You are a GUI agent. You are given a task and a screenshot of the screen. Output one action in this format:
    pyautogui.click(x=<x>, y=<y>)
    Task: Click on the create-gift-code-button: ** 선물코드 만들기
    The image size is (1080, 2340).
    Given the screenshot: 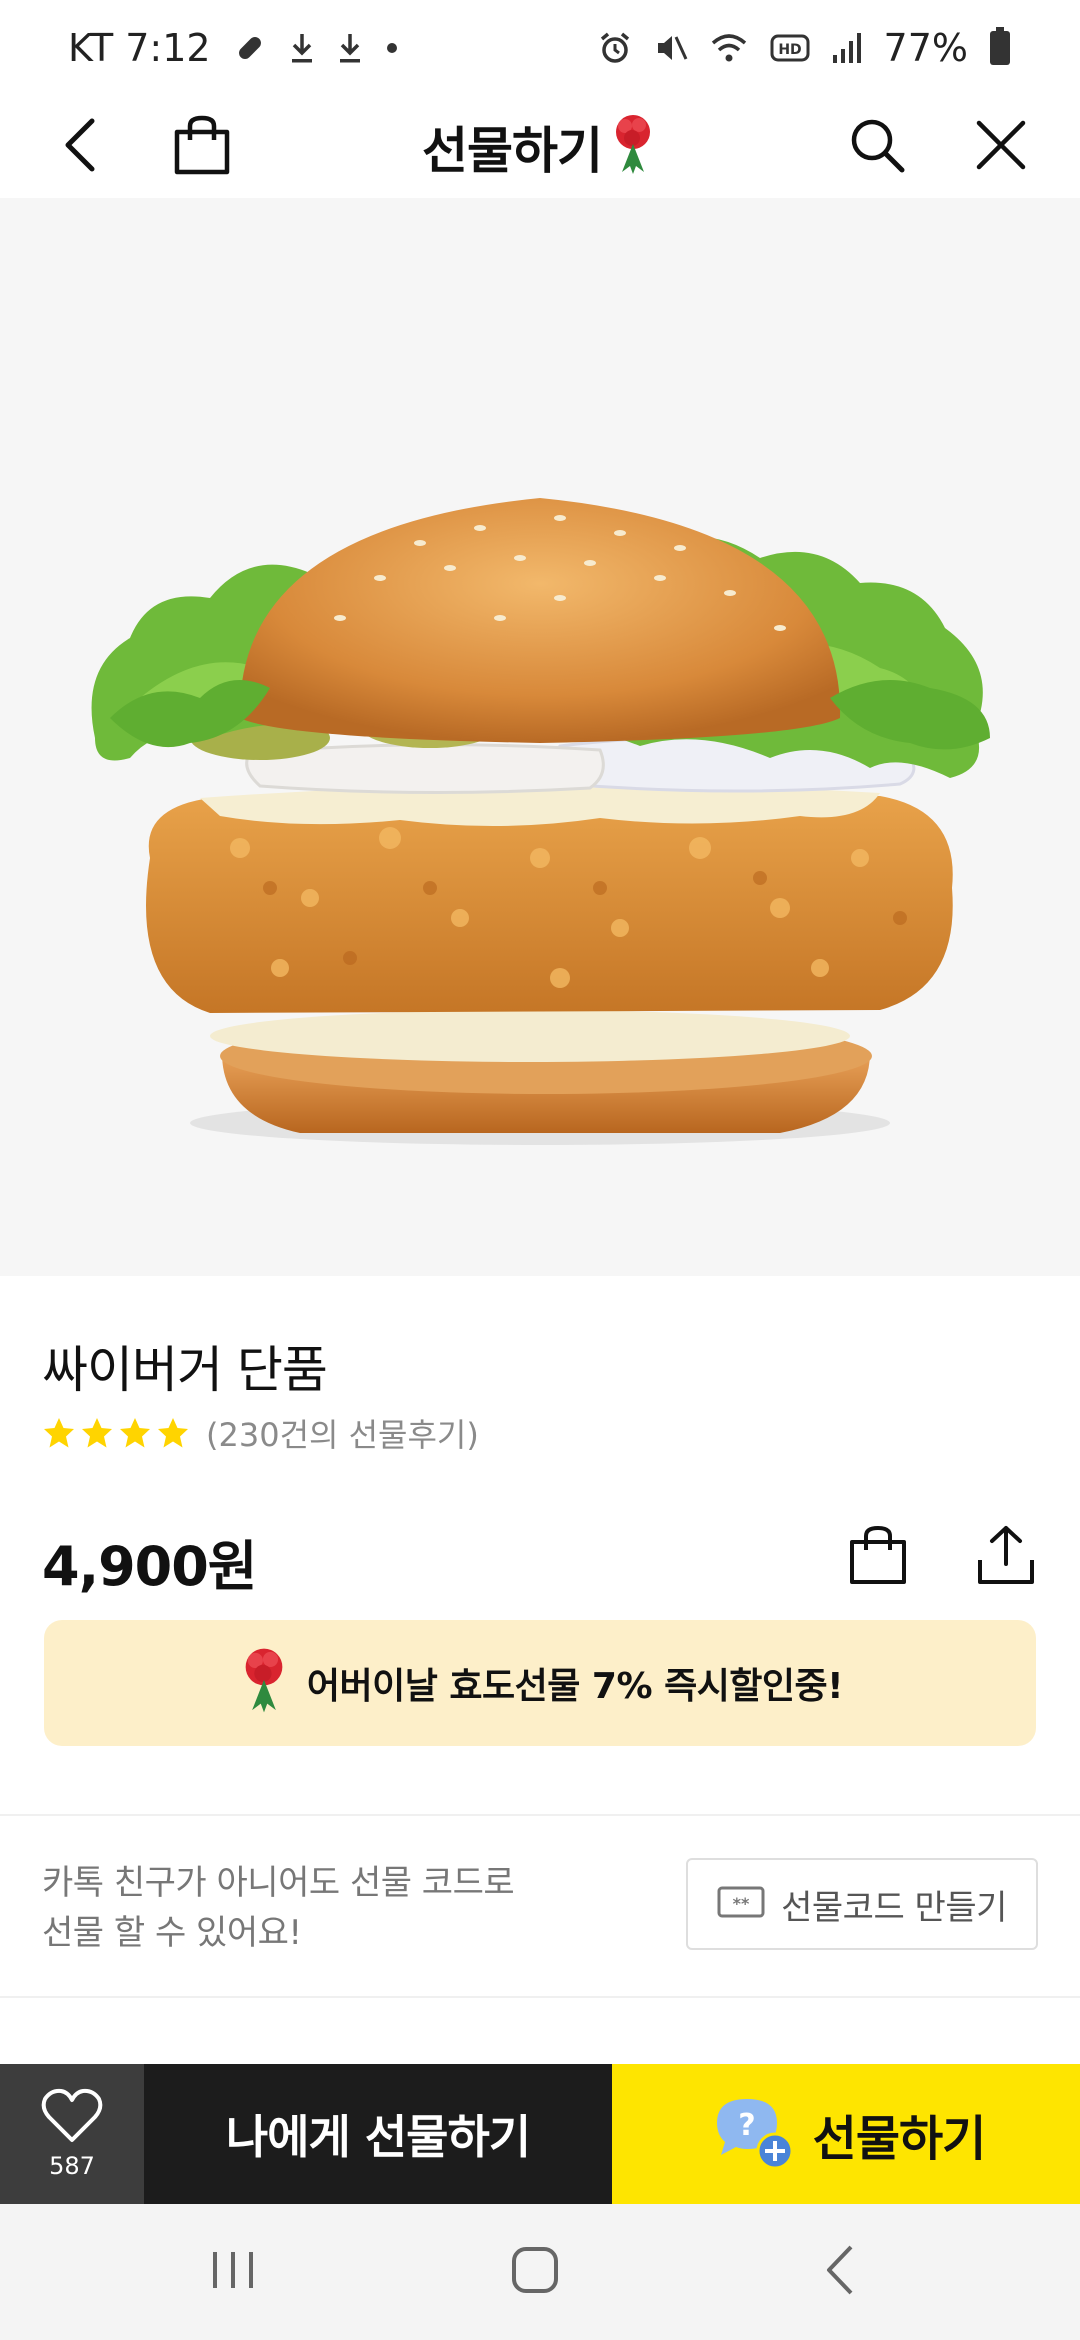 What is the action you would take?
    pyautogui.click(x=862, y=1904)
    